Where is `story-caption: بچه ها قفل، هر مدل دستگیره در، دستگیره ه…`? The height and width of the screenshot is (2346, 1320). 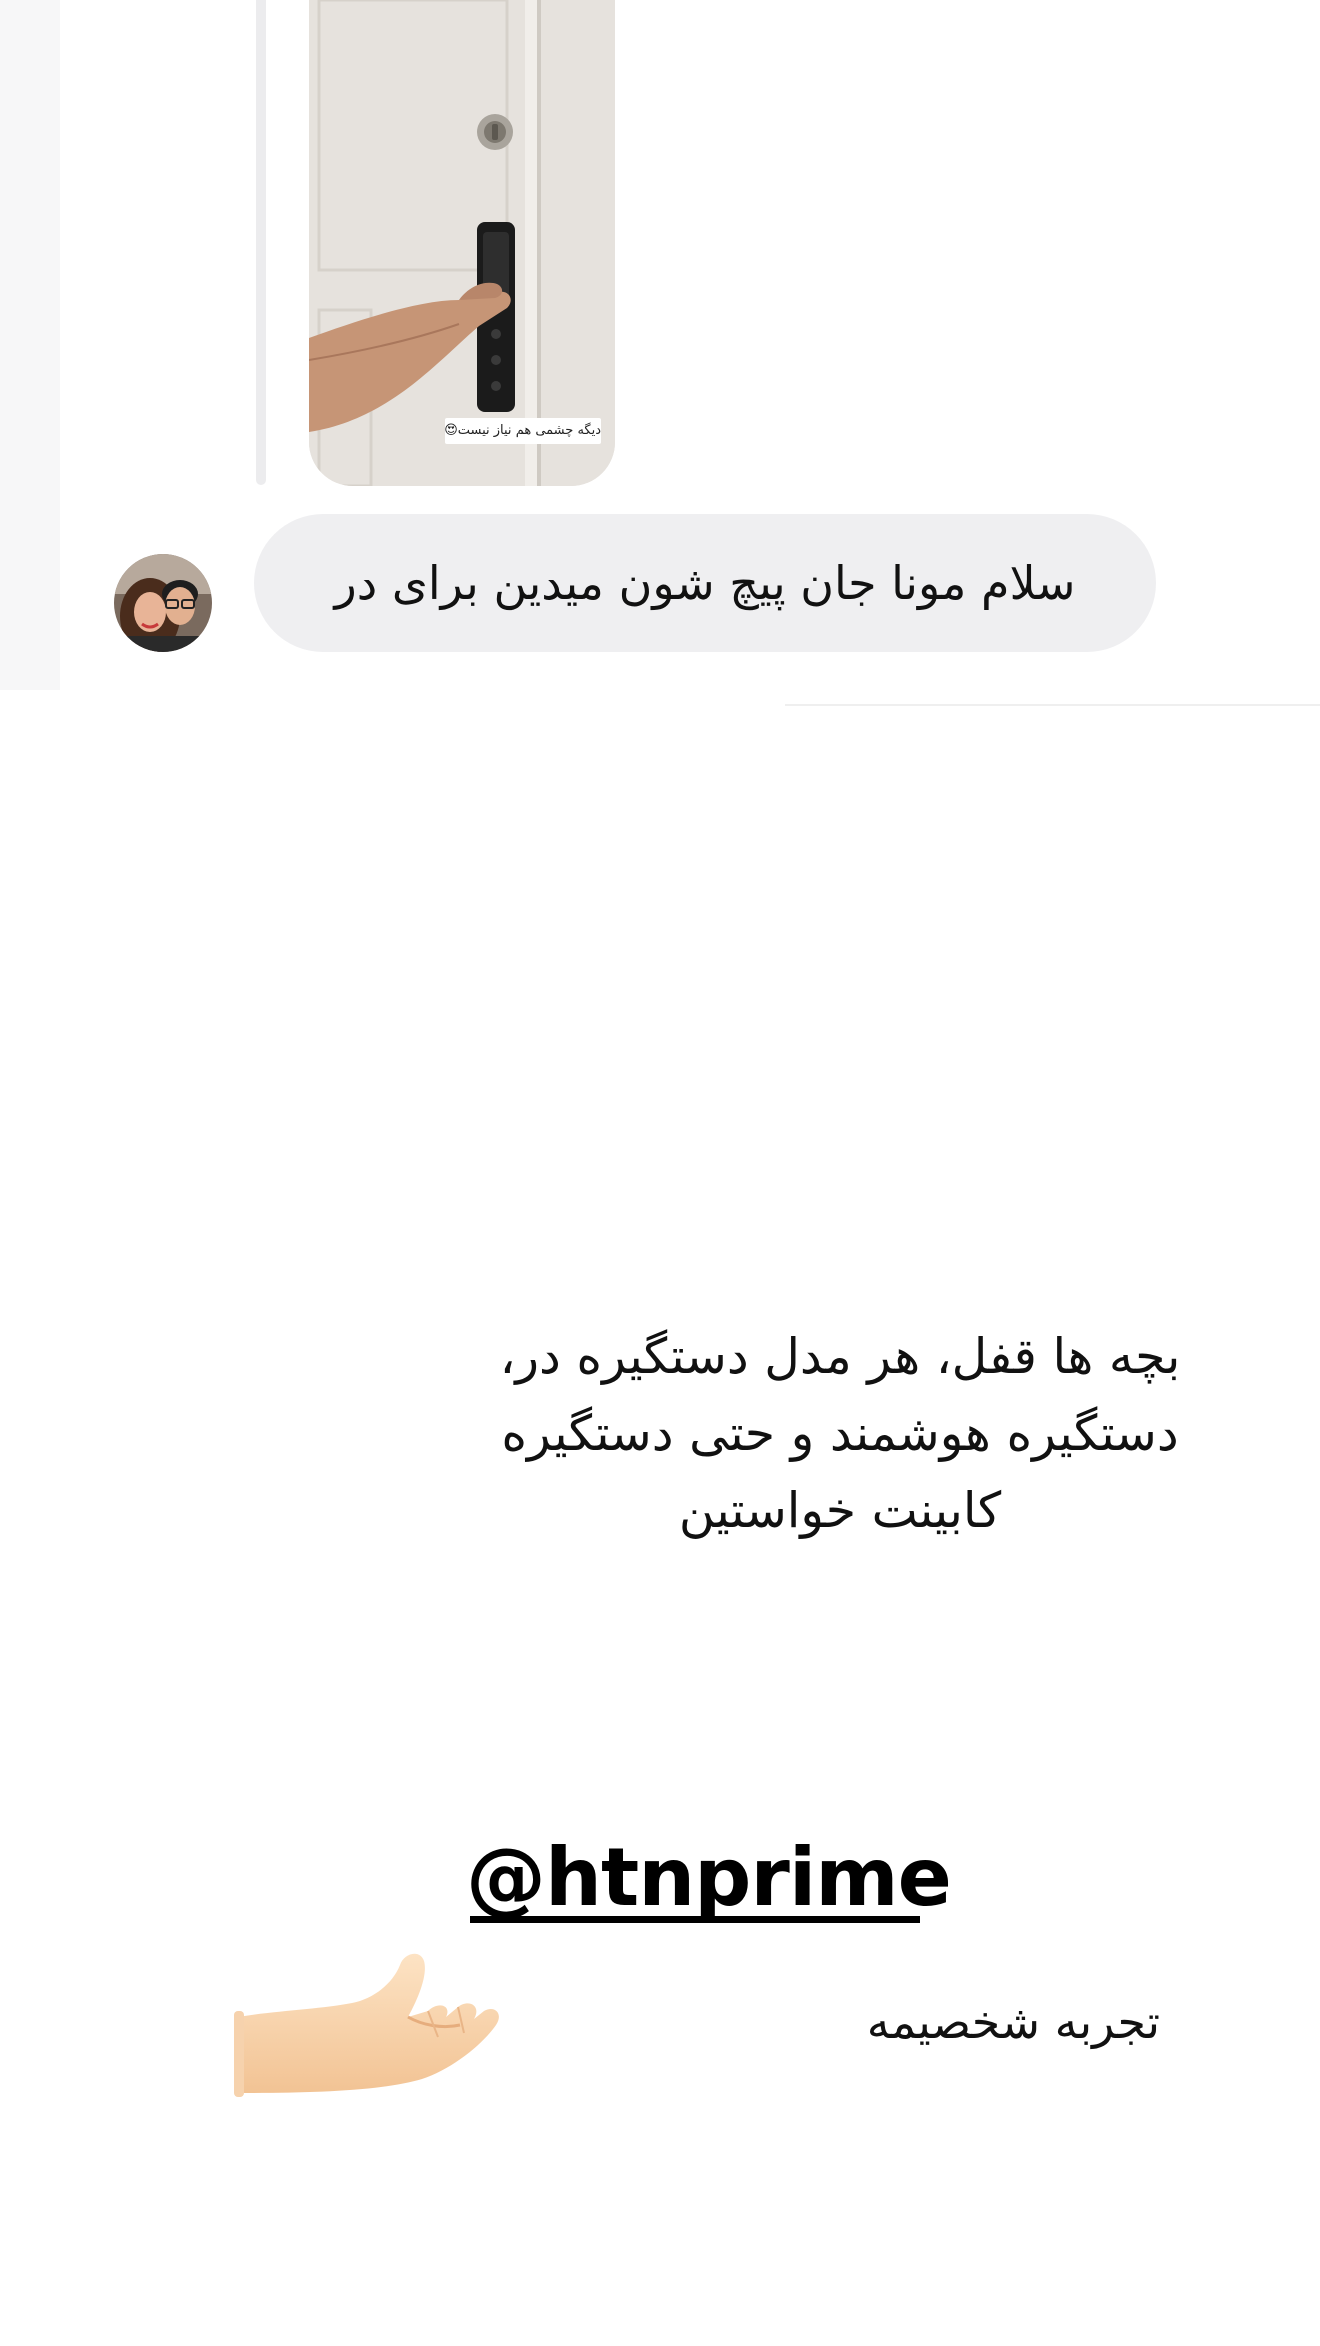
story-caption: بچه ها قفل، هر مدل دستگیره در، دستگیره ه… is located at coordinates (840, 1433).